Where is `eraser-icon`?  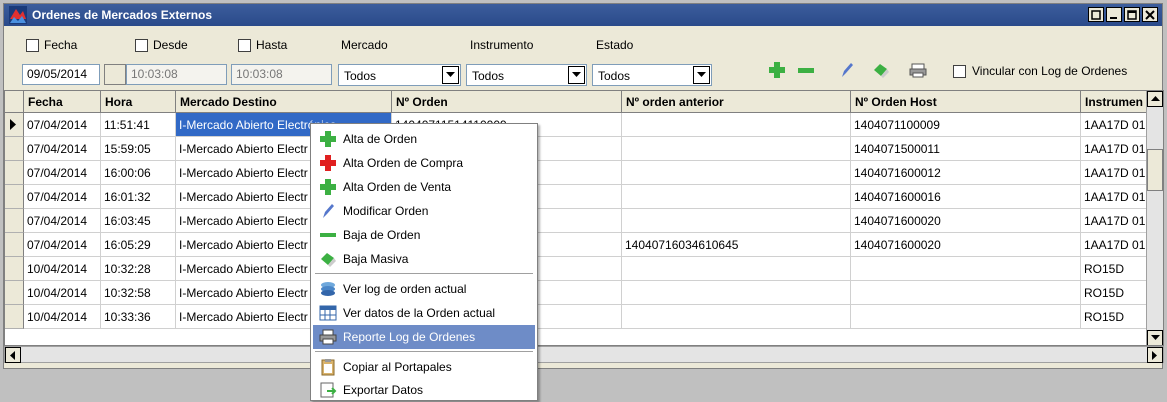 eraser-icon is located at coordinates (881, 70).